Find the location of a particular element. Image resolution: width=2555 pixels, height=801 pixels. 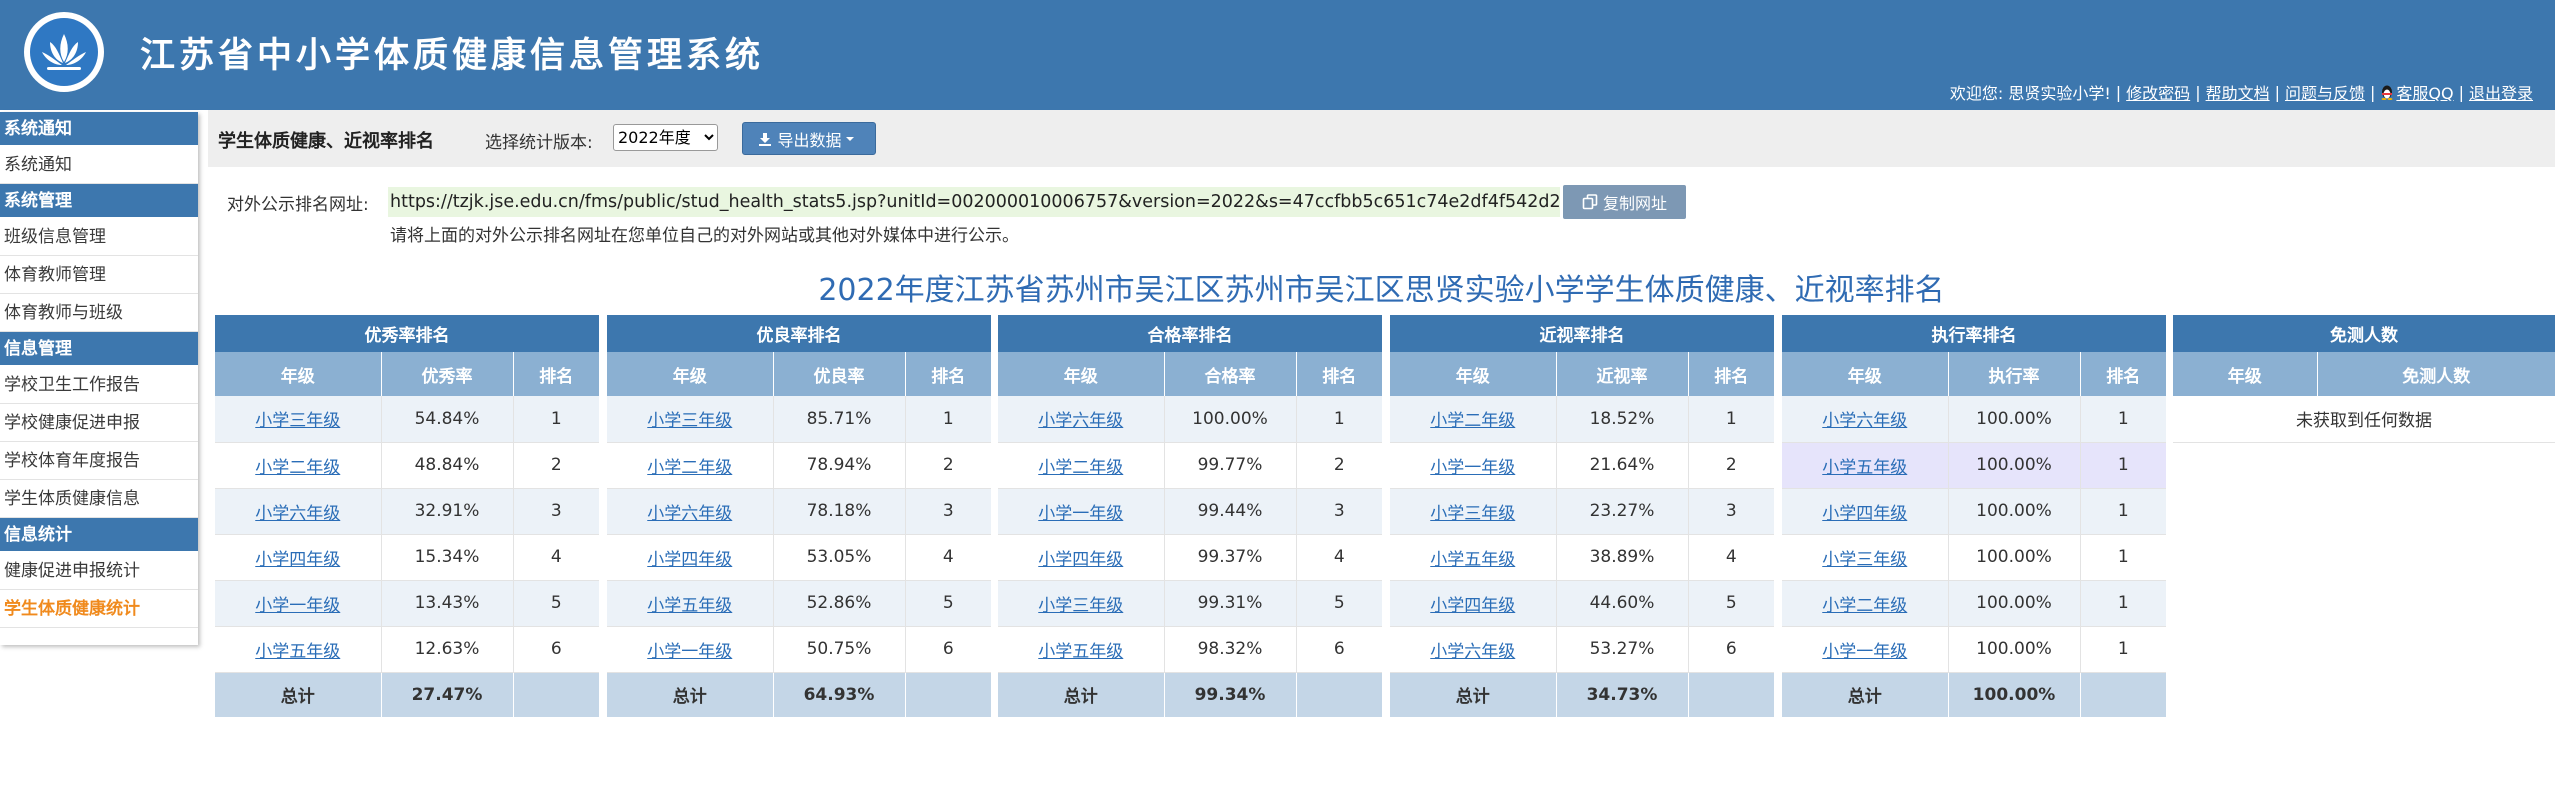

total-rate: 34.73% is located at coordinates (1622, 694).